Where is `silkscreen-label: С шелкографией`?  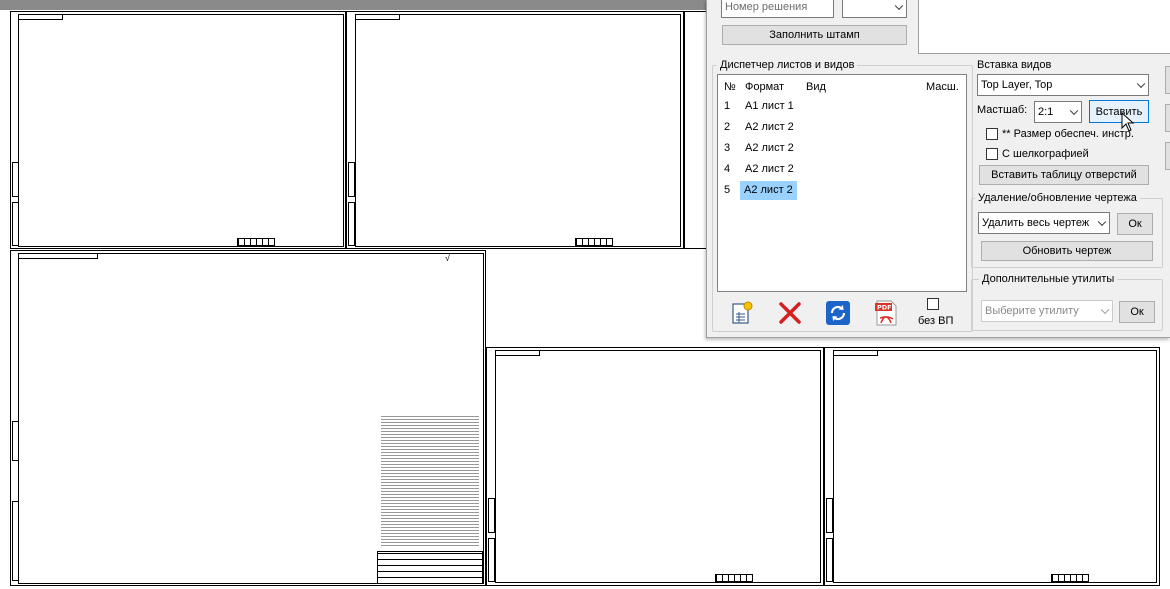 silkscreen-label: С шелкографией is located at coordinates (1045, 154).